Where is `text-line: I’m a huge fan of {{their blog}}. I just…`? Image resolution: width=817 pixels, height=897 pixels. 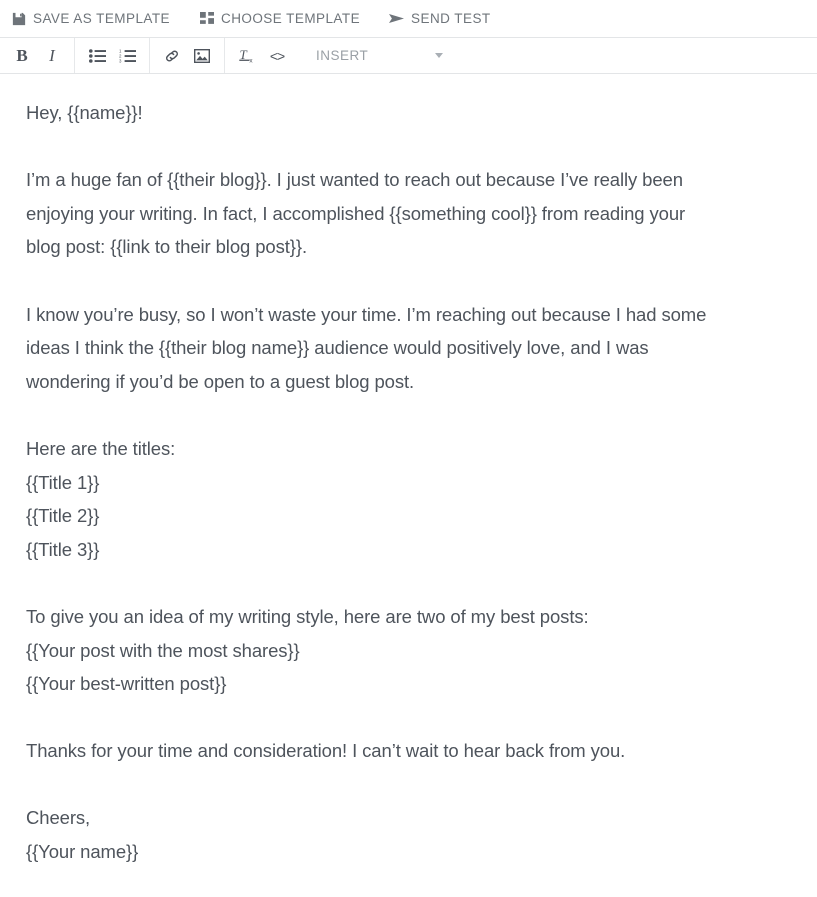 text-line: I’m a huge fan of {{their blog}}. I just… is located at coordinates (354, 180).